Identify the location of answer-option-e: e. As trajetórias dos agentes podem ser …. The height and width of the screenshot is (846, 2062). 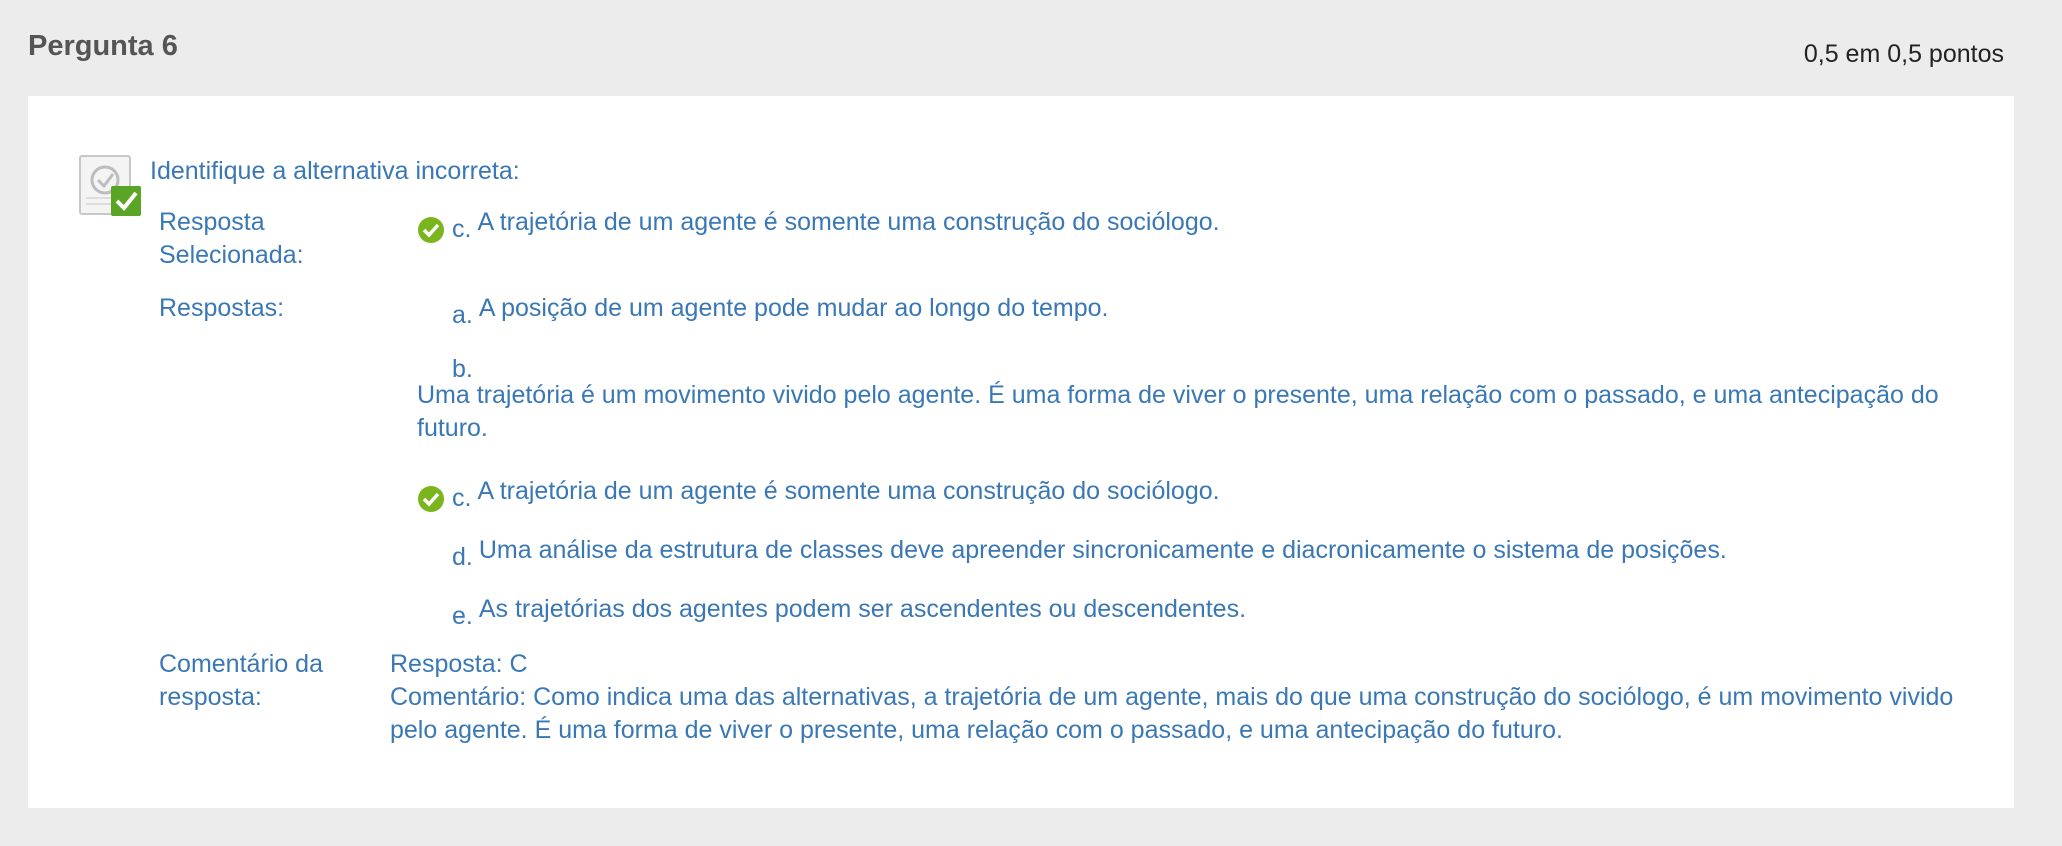
(831, 613).